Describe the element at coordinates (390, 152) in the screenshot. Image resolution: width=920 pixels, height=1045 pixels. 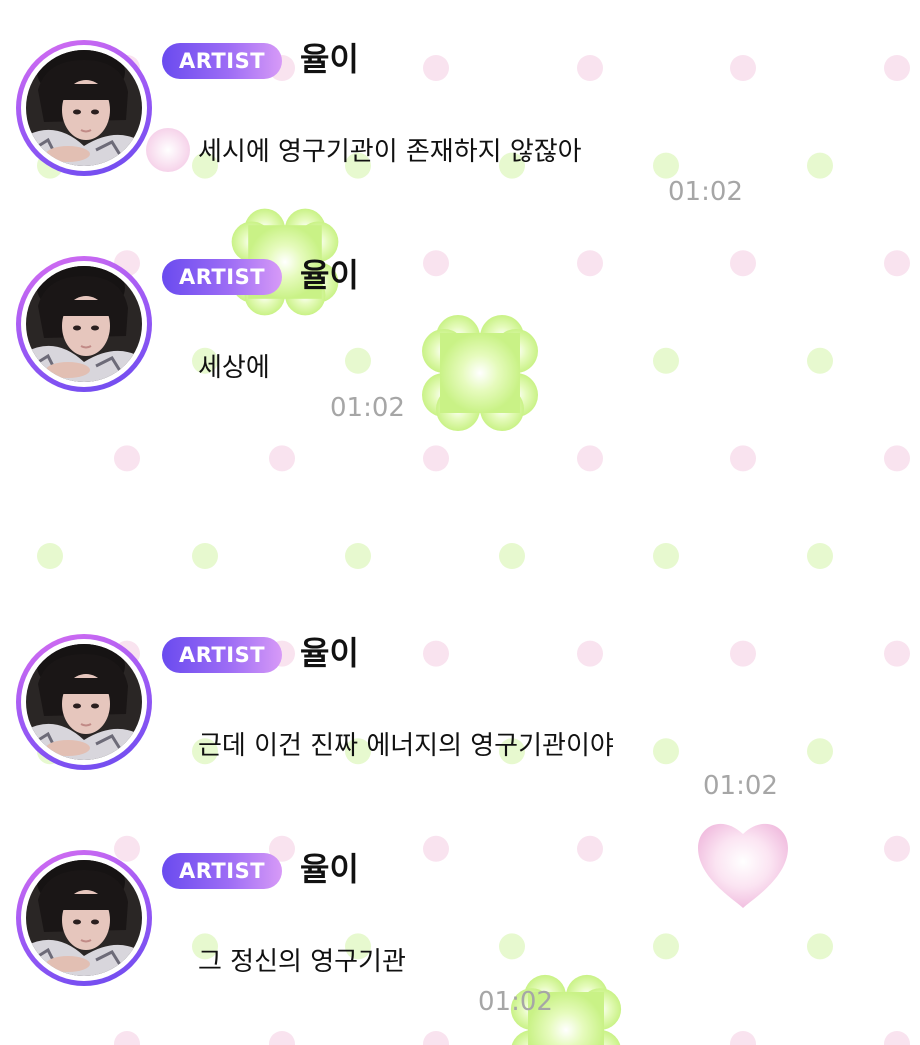
I see `message-text: 세시에 영구기관이 존재하지 않잖아` at that location.